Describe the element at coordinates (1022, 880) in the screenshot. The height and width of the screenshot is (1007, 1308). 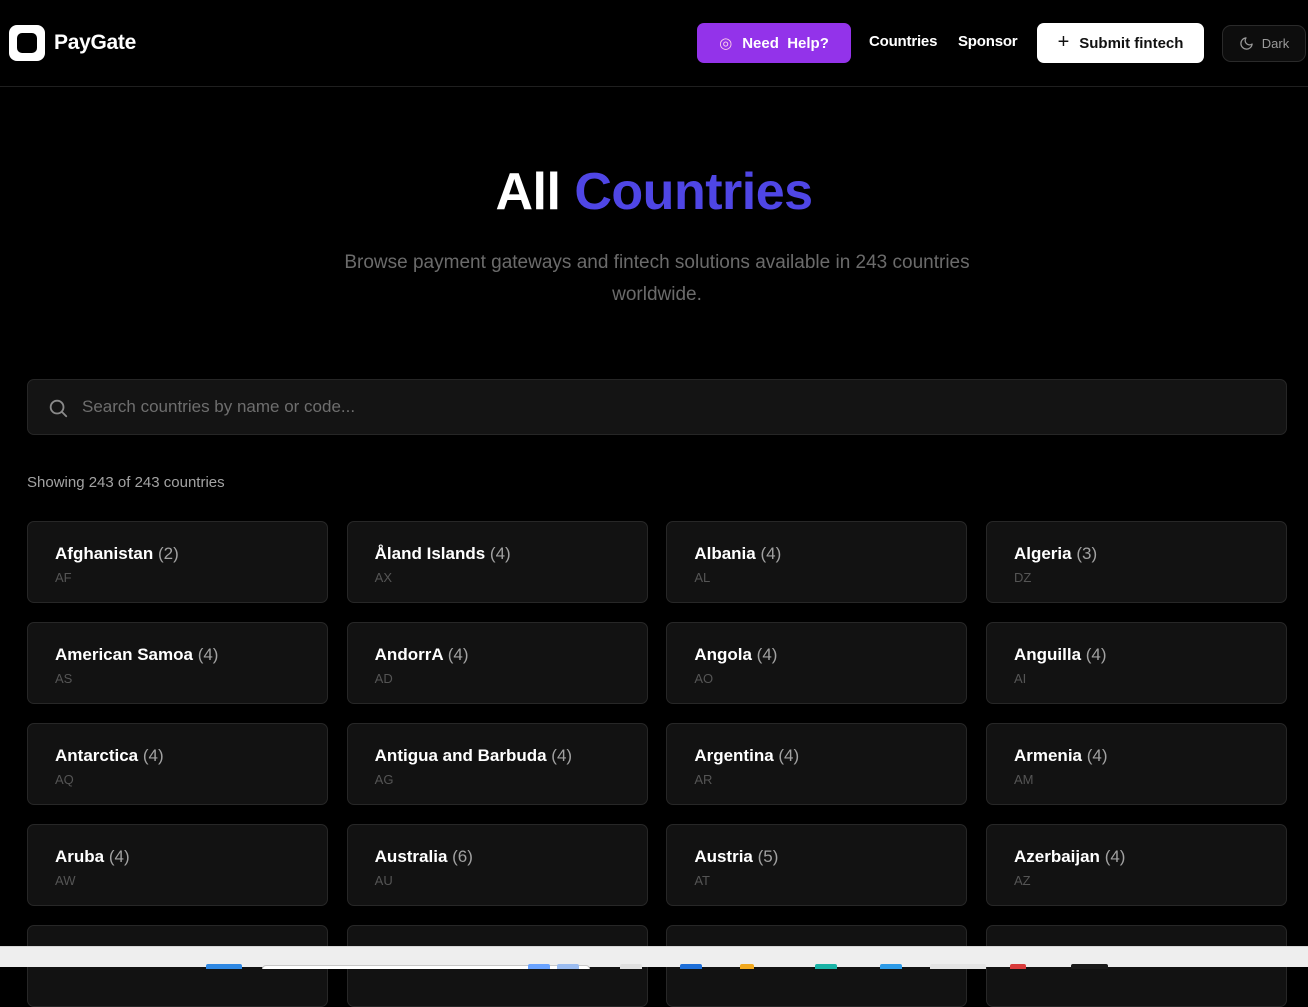
I see `country-code: AZ` at that location.